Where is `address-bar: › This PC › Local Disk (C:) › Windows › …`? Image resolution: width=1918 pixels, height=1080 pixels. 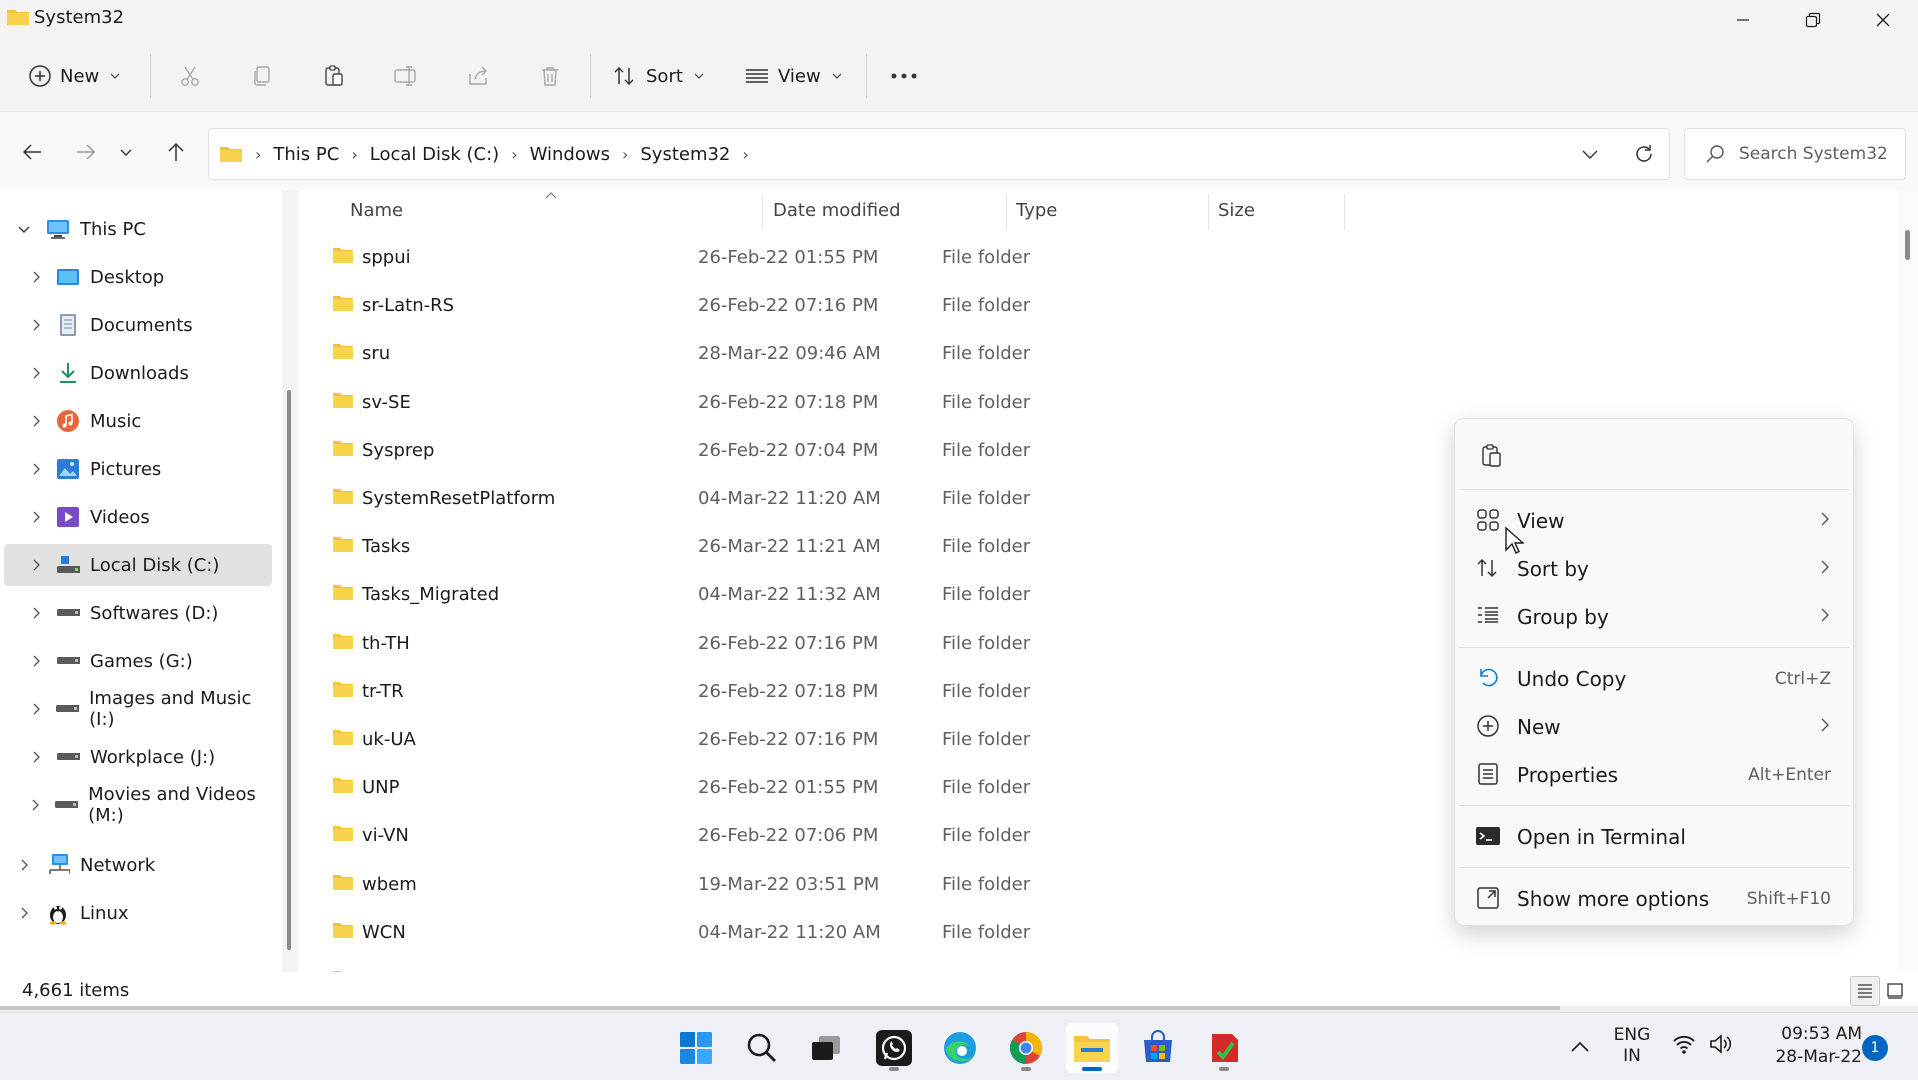 address-bar: › This PC › Local Disk (C:) › Windows › … is located at coordinates (939, 154).